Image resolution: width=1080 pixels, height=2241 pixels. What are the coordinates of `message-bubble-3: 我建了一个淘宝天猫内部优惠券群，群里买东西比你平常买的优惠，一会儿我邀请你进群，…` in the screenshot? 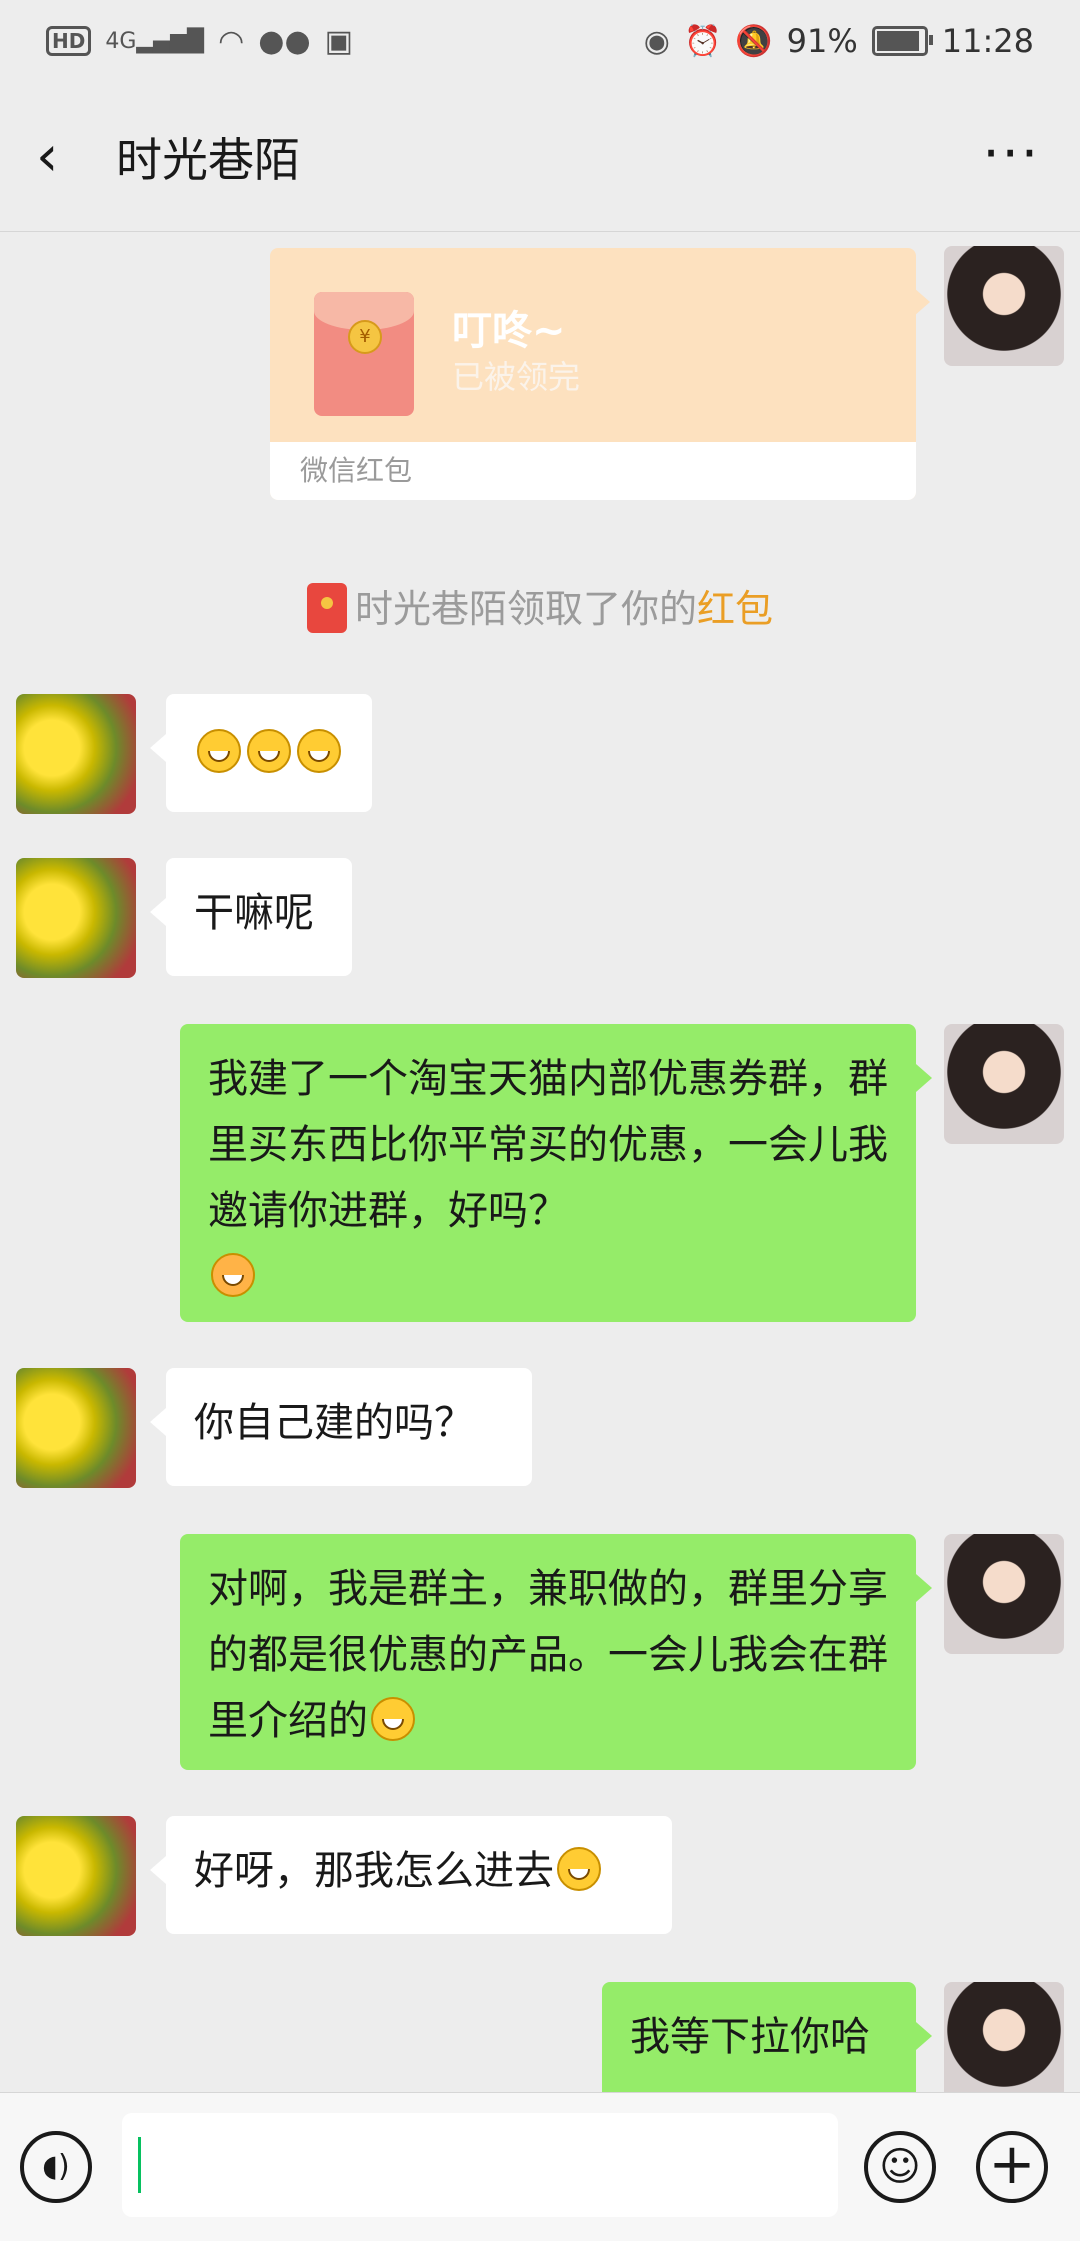 It's located at (556, 1173).